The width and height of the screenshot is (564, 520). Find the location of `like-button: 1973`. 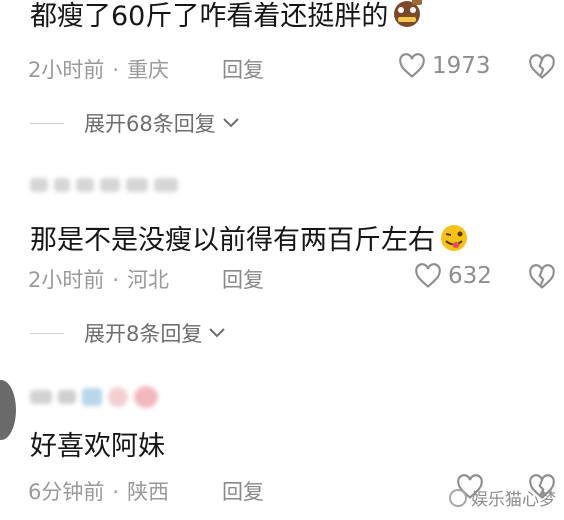

like-button: 1973 is located at coordinates (444, 66).